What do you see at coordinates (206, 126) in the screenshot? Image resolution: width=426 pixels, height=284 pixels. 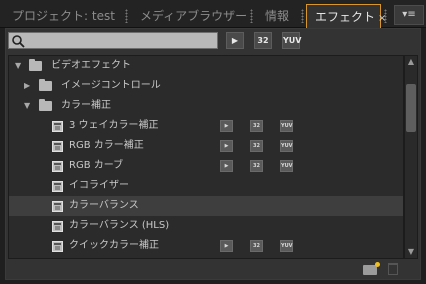 I see `tree-effect-item: 3 ウェイカラー補正 ▶ 32 YUV` at bounding box center [206, 126].